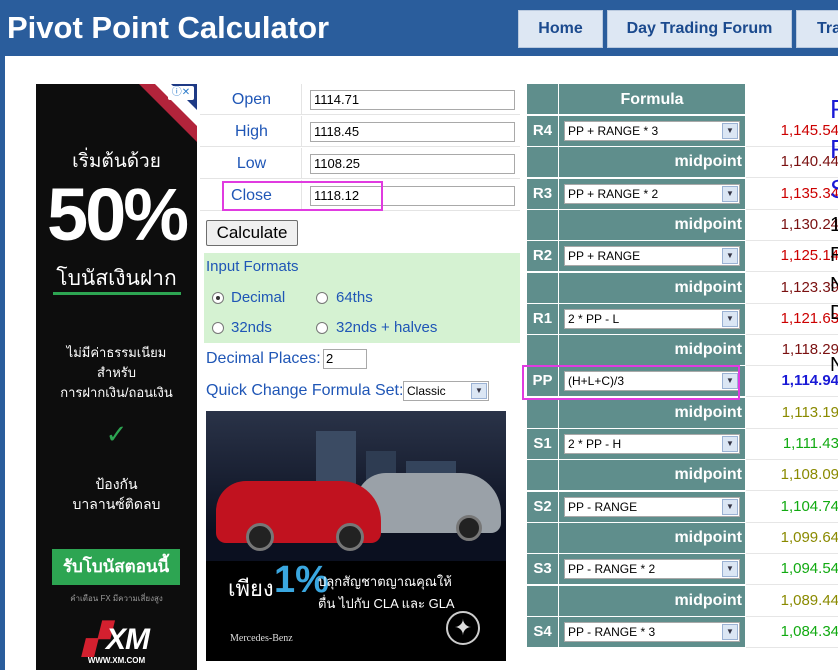 Image resolution: width=838 pixels, height=670 pixels. Describe the element at coordinates (542, 256) in the screenshot. I see `level-cell: R2` at that location.